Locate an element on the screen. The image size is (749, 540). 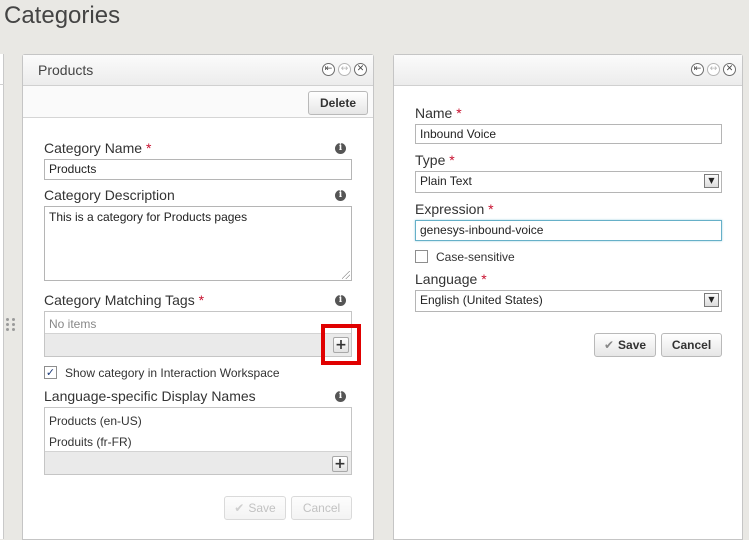
delete-button: Delete is located at coordinates (338, 103).